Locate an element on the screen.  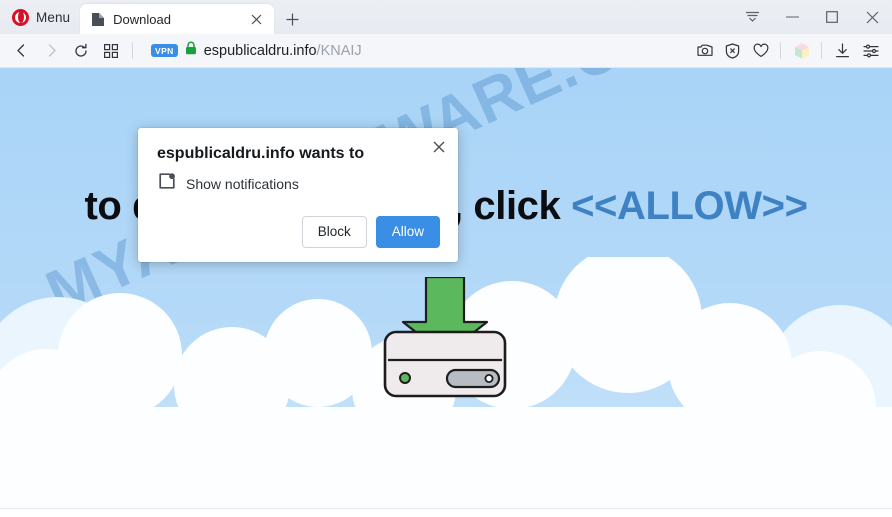
address-bar: VPN espublicaldru.info/KNAIJ is located at coordinates (416, 51).